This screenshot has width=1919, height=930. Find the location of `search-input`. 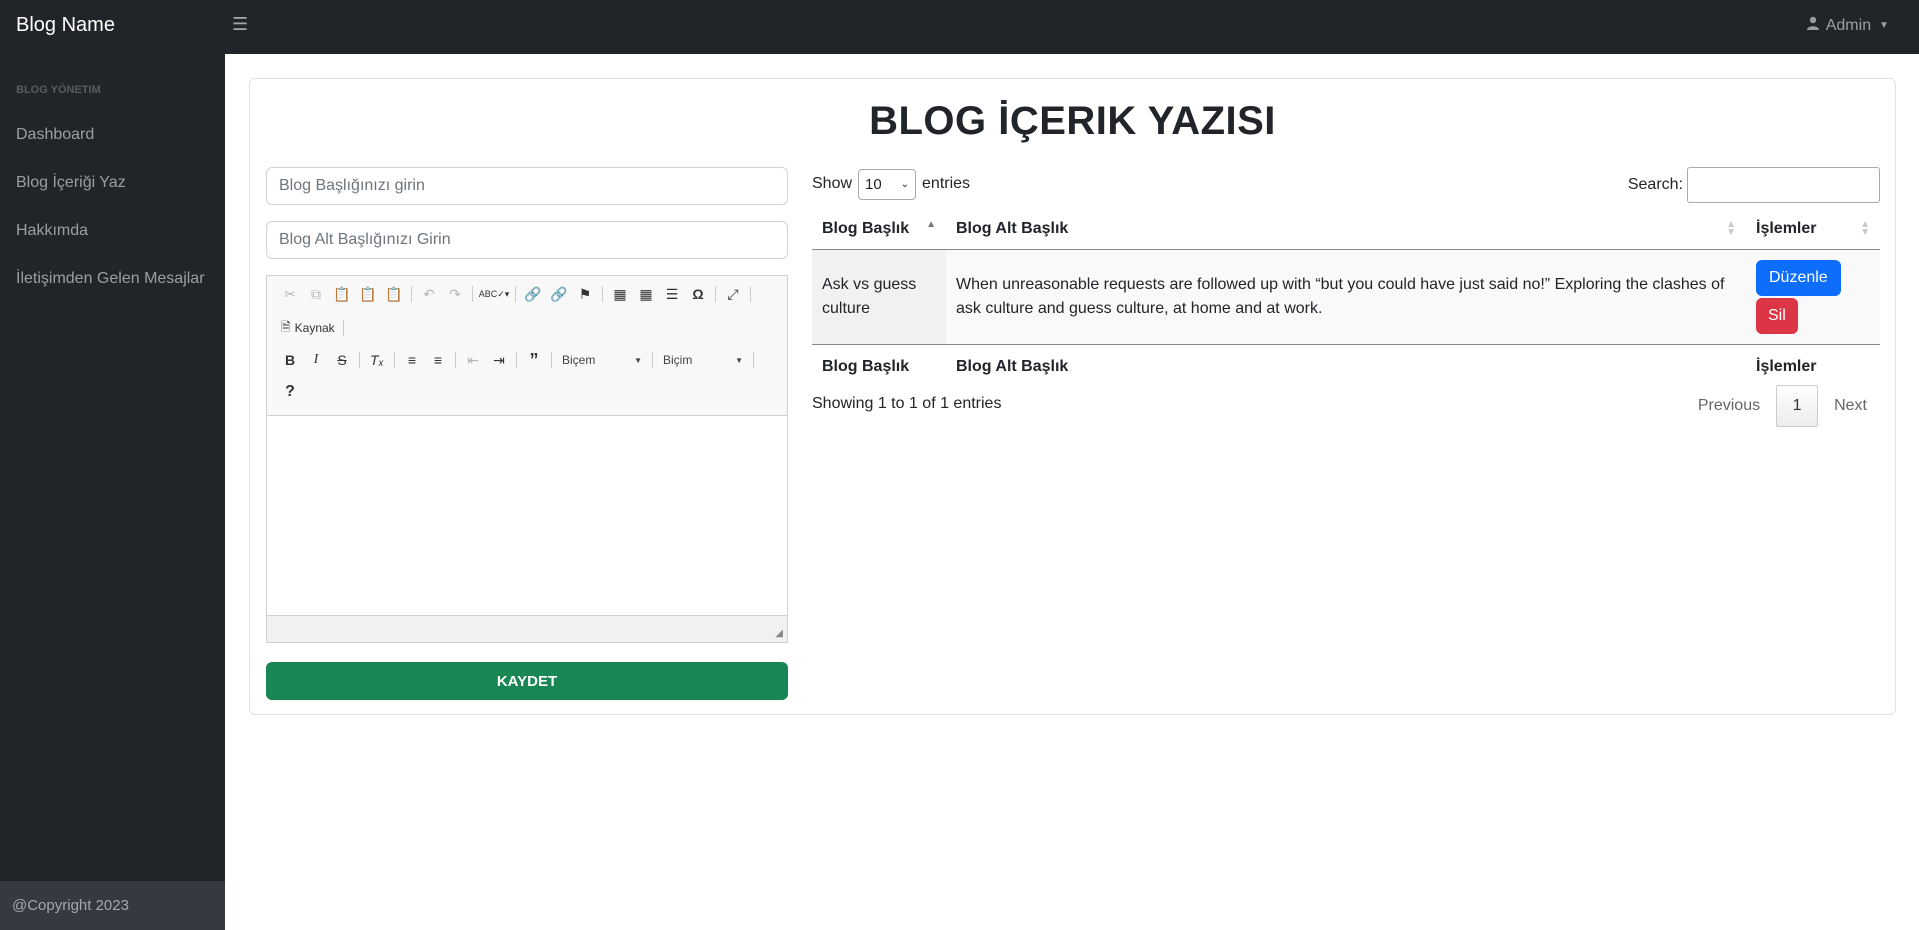

search-input is located at coordinates (1783, 185).